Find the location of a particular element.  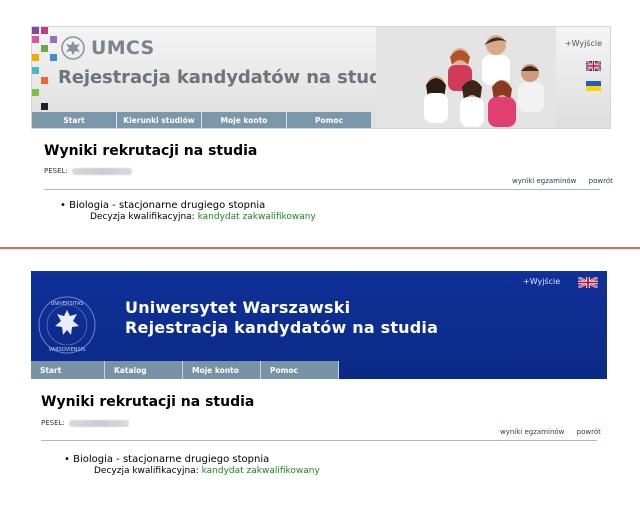

section-separator is located at coordinates (320, 248).